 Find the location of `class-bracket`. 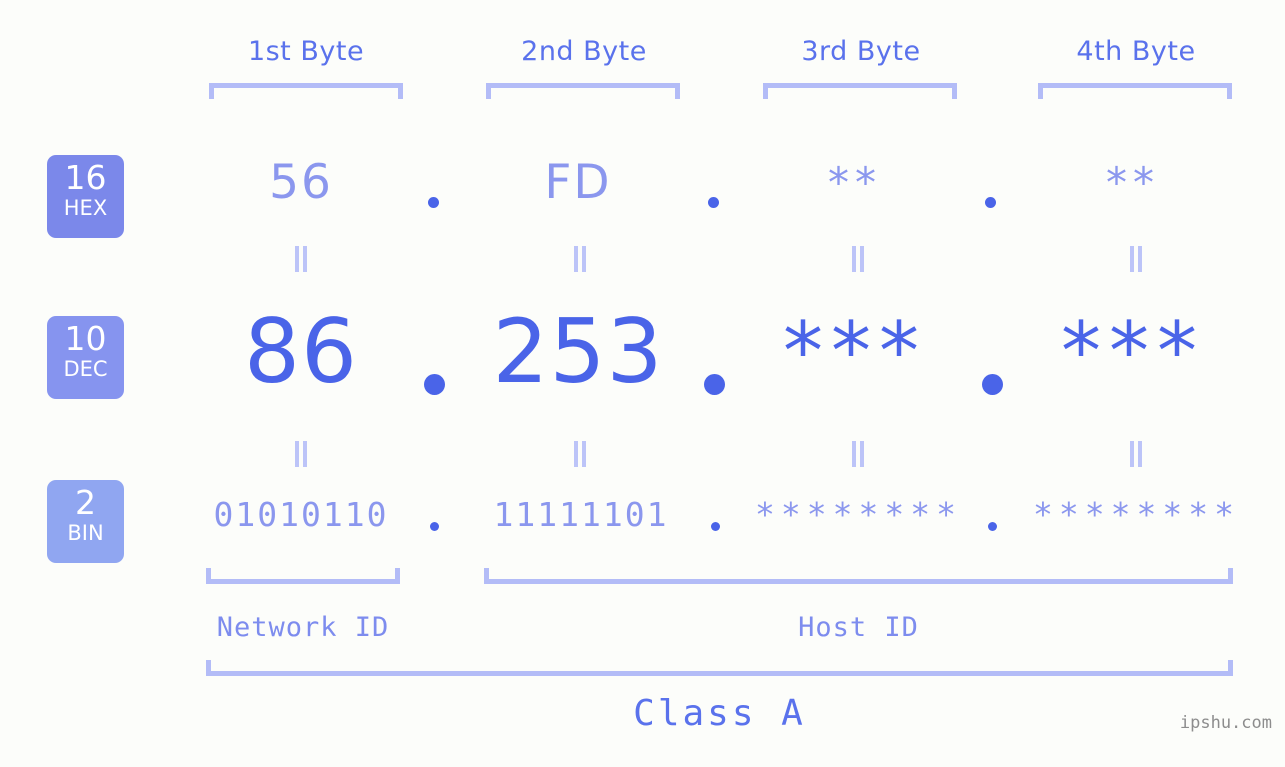

class-bracket is located at coordinates (719, 668).